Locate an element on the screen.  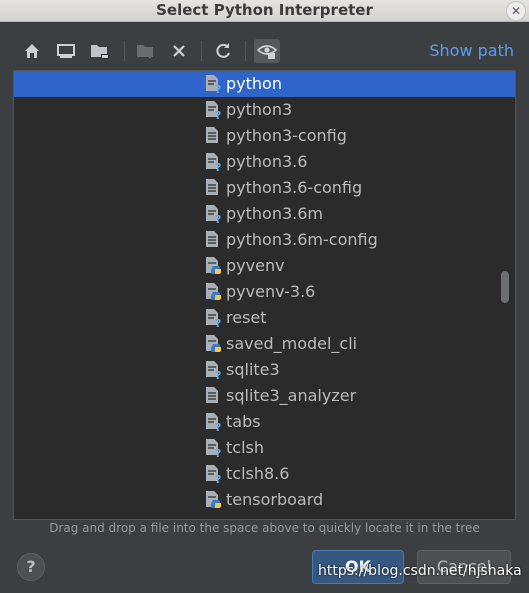
tree-row-label: python3-config is located at coordinates (286, 135).